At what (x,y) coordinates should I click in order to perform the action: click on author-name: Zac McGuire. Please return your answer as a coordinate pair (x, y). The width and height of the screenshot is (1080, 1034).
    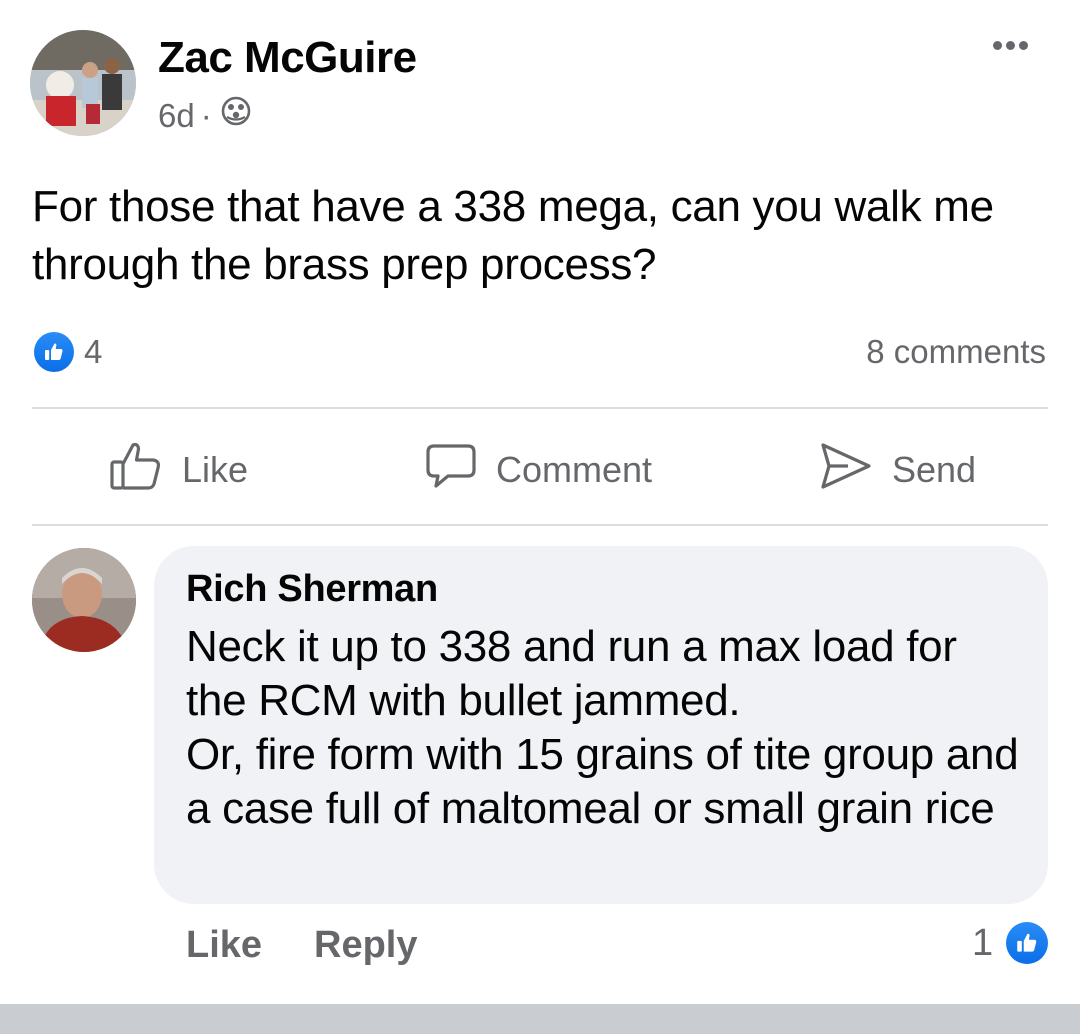
    Looking at the image, I should click on (287, 58).